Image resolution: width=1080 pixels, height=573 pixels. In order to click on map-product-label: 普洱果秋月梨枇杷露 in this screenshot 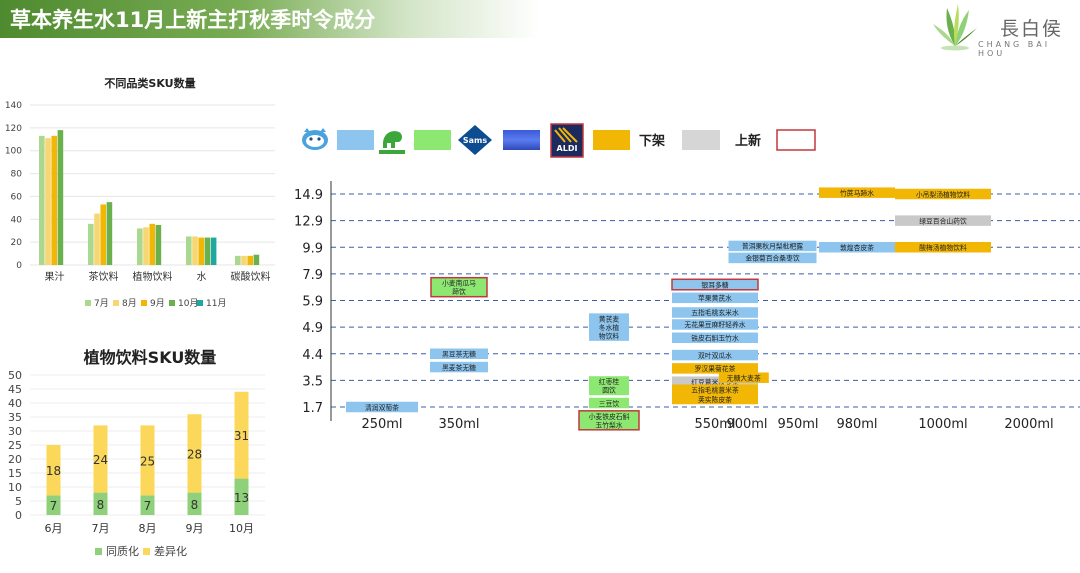, I will do `click(772, 246)`.